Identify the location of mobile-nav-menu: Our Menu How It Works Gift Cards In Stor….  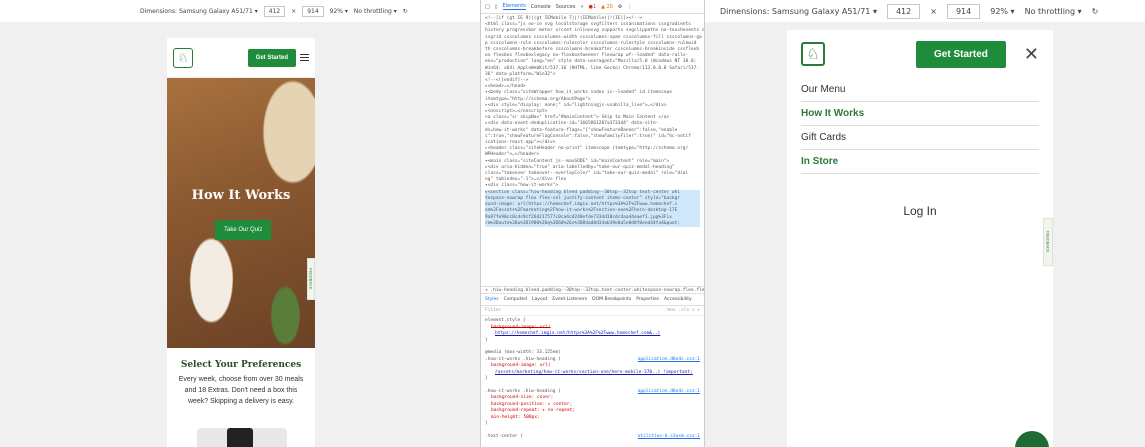
(920, 126).